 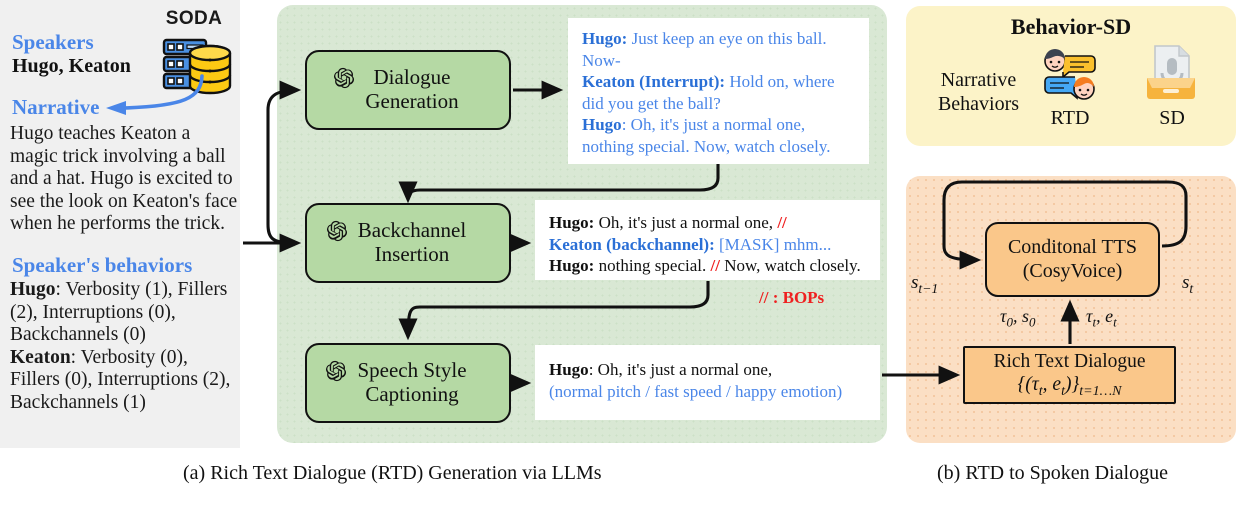 I want to click on step-speech-style-captioning: Speech Style Captioning, so click(x=408, y=383).